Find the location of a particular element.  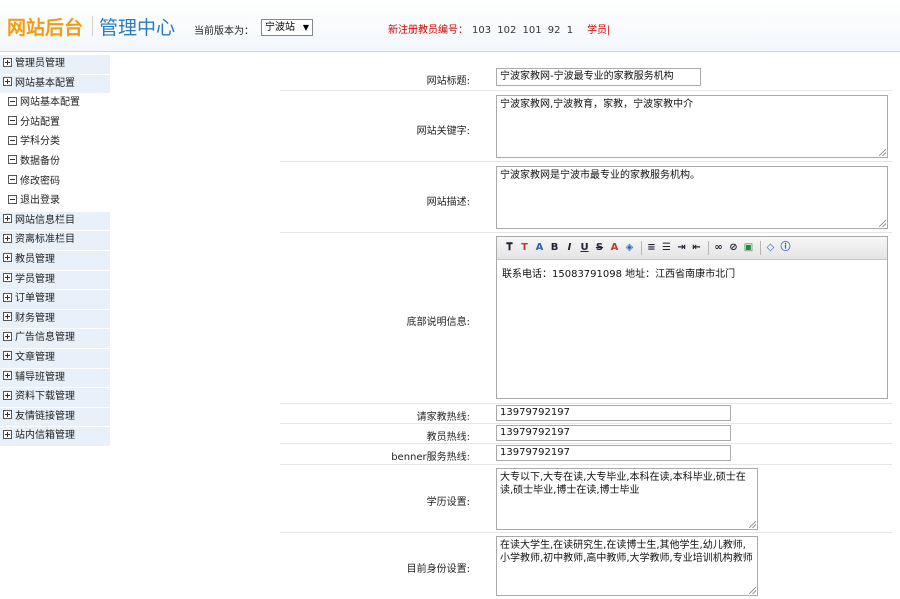

sidebar-item-tutoring-class: 辅导班管理 is located at coordinates (55, 378).